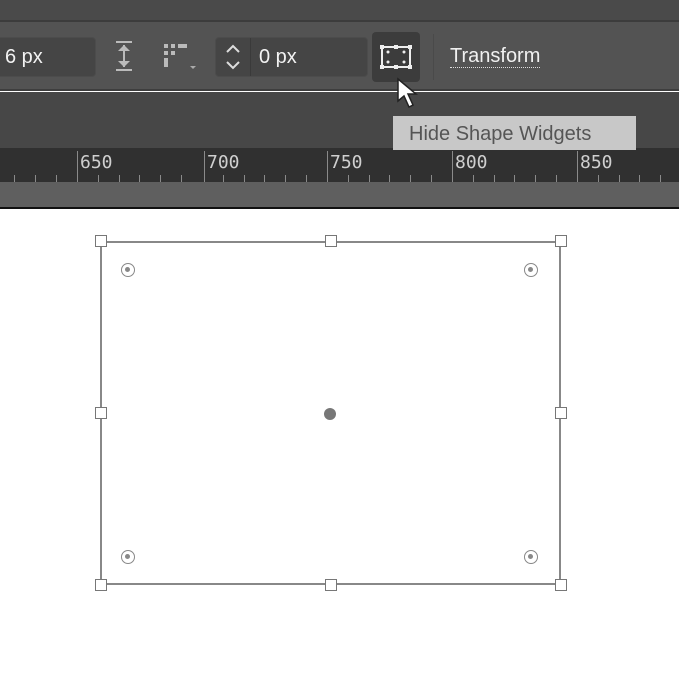 Image resolution: width=679 pixels, height=691 pixels. What do you see at coordinates (339, 11) in the screenshot?
I see `top-strip` at bounding box center [339, 11].